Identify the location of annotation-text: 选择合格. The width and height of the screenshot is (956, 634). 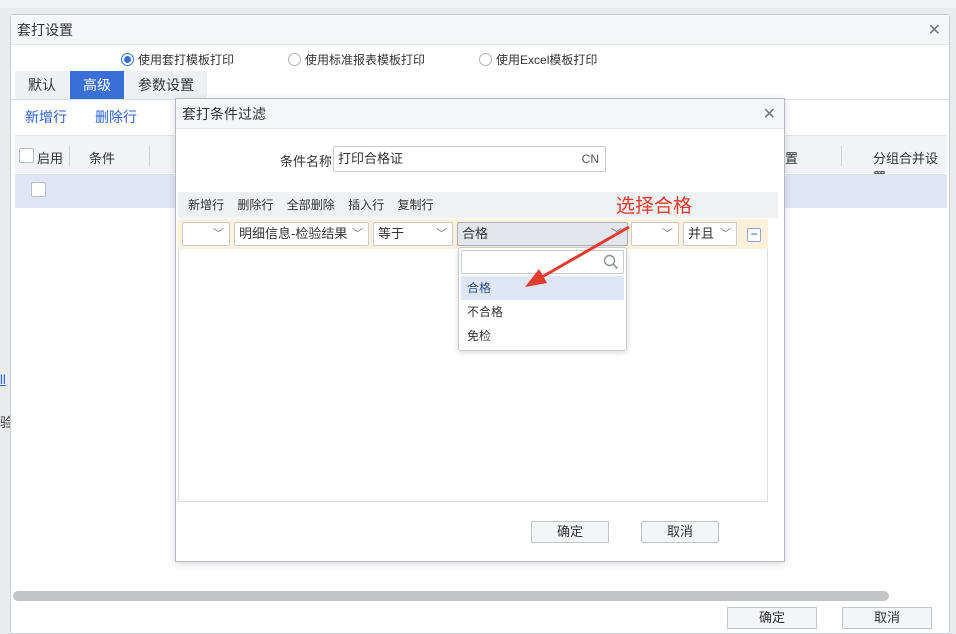
(654, 206).